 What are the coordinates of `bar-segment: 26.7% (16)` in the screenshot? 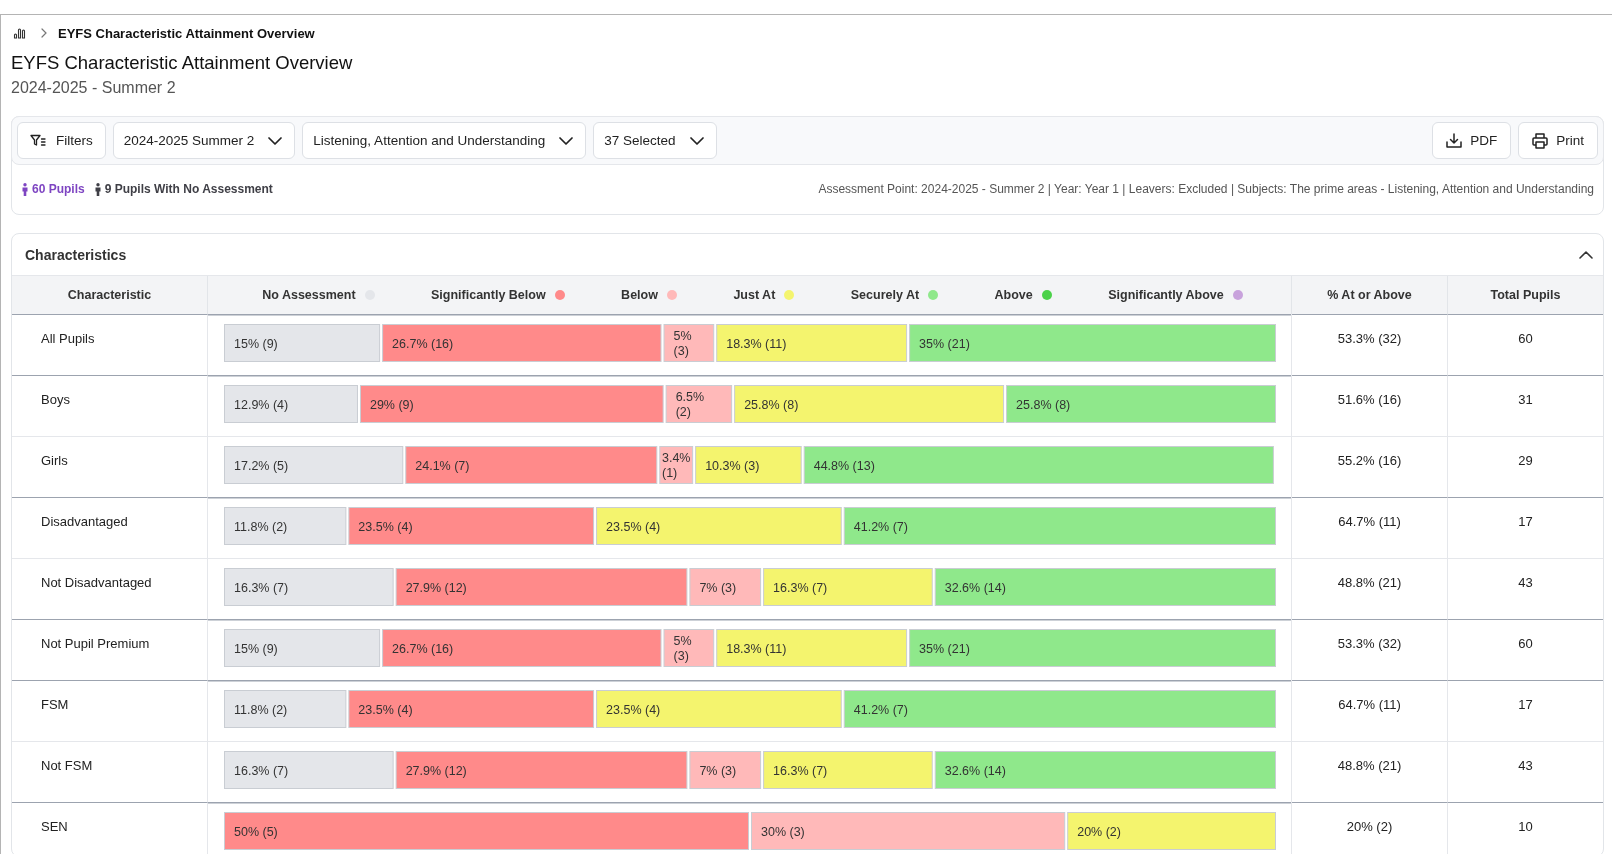 It's located at (522, 343).